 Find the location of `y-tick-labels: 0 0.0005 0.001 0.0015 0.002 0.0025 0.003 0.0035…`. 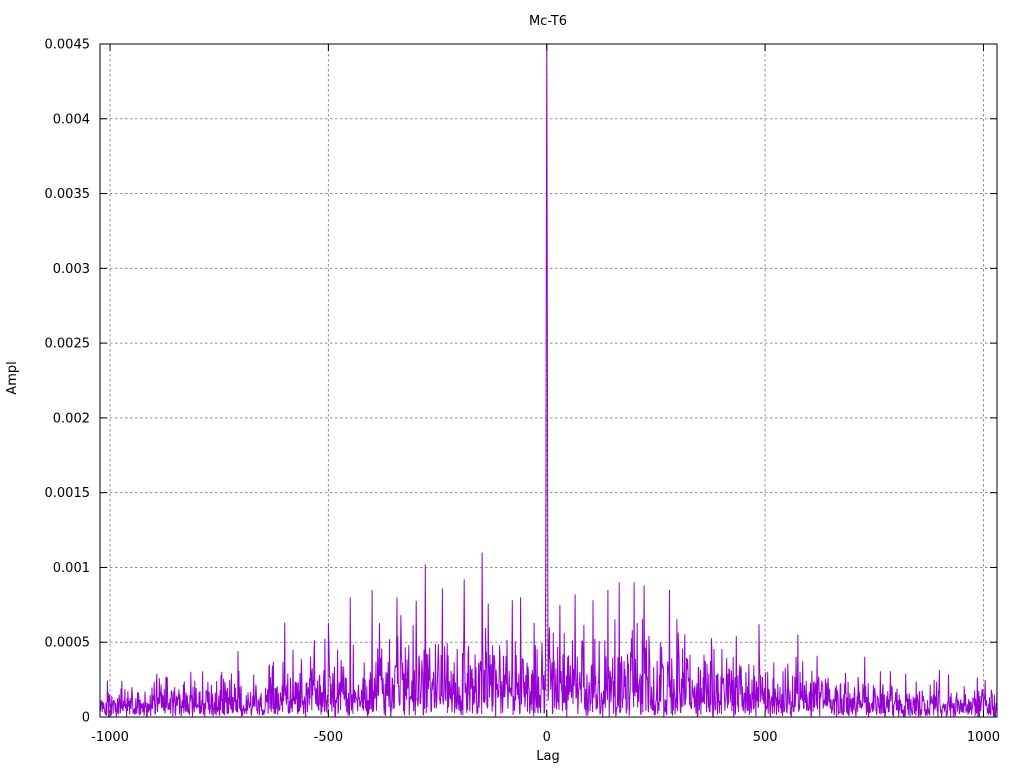

y-tick-labels: 0 0.0005 0.001 0.0015 0.002 0.0025 0.003 0.0035… is located at coordinates (68, 382).